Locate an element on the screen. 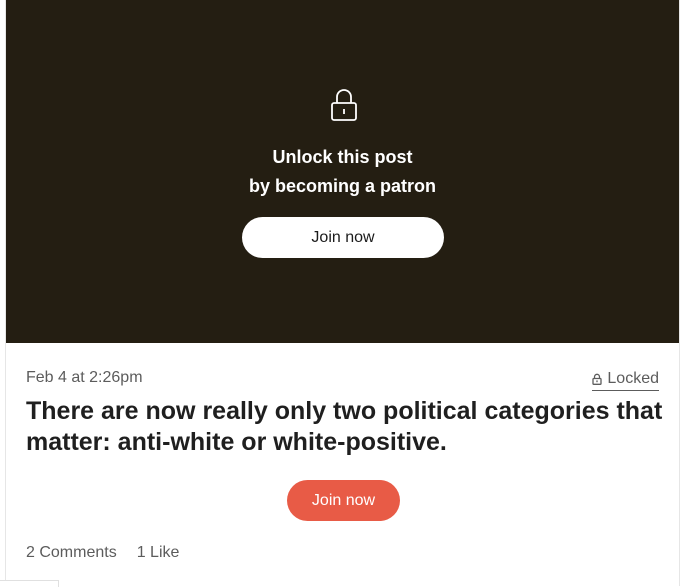  post-date: Feb 4 at 2:26pm is located at coordinates (84, 377).